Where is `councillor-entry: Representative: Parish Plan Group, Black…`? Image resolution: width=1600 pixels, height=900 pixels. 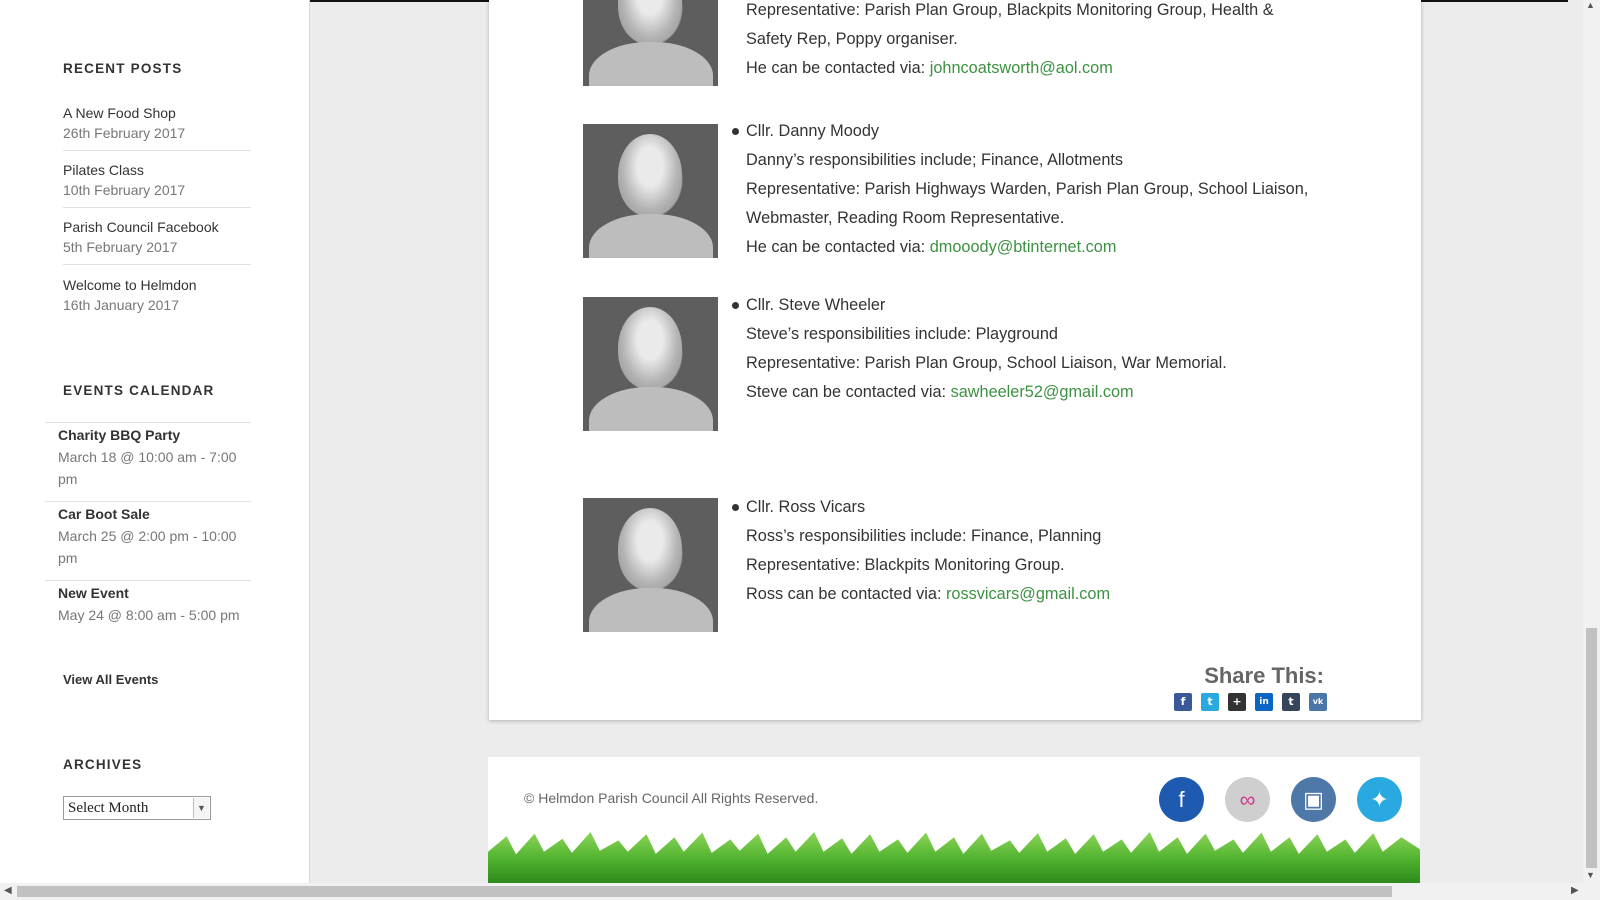
councillor-entry: Representative: Parish Plan Group, Black… is located at coordinates (978, 44).